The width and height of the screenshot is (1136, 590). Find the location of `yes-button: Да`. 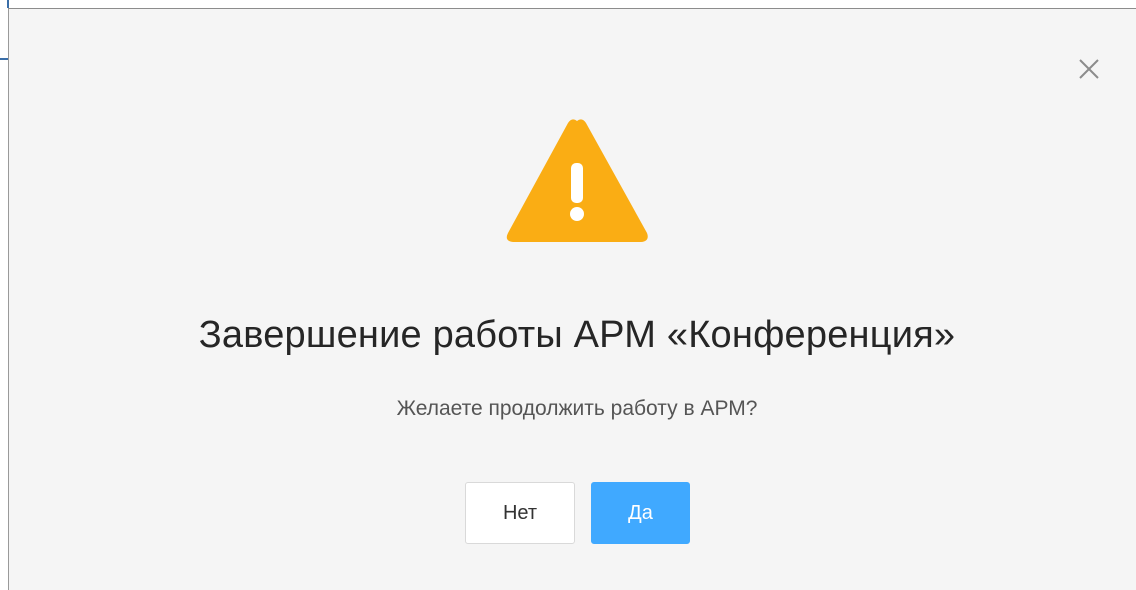

yes-button: Да is located at coordinates (640, 513).